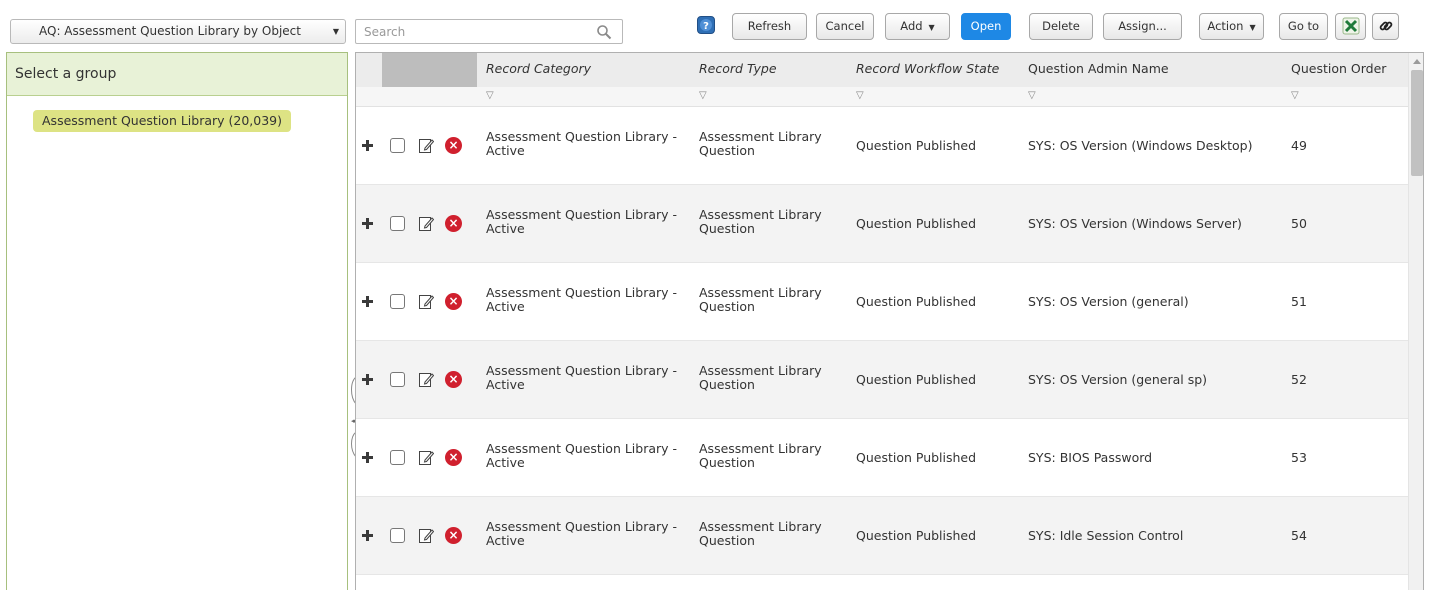  Describe the element at coordinates (429, 70) in the screenshot. I see `action-column-header` at that location.